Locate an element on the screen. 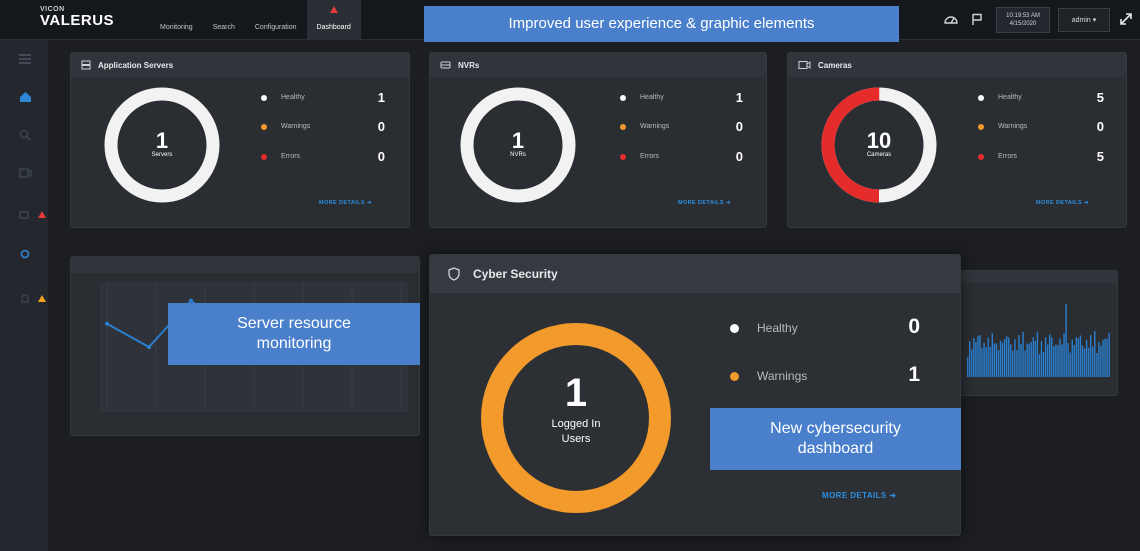 The width and height of the screenshot is (1140, 551). brand-logo: VICON VALERUS is located at coordinates (77, 17).